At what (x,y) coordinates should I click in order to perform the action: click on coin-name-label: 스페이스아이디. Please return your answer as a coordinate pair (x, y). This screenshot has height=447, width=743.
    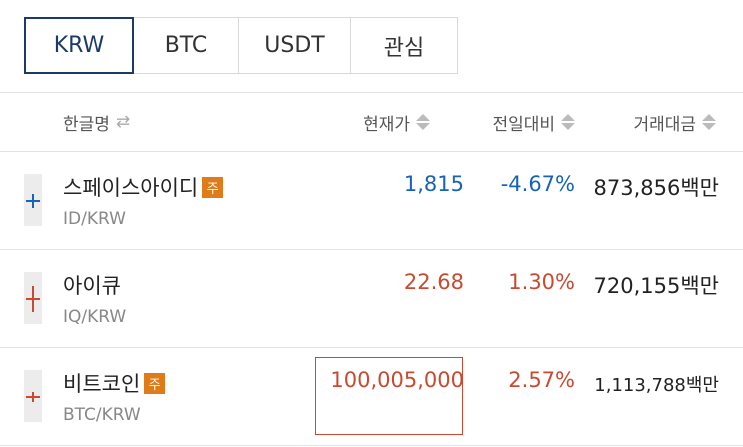
    Looking at the image, I should click on (131, 188).